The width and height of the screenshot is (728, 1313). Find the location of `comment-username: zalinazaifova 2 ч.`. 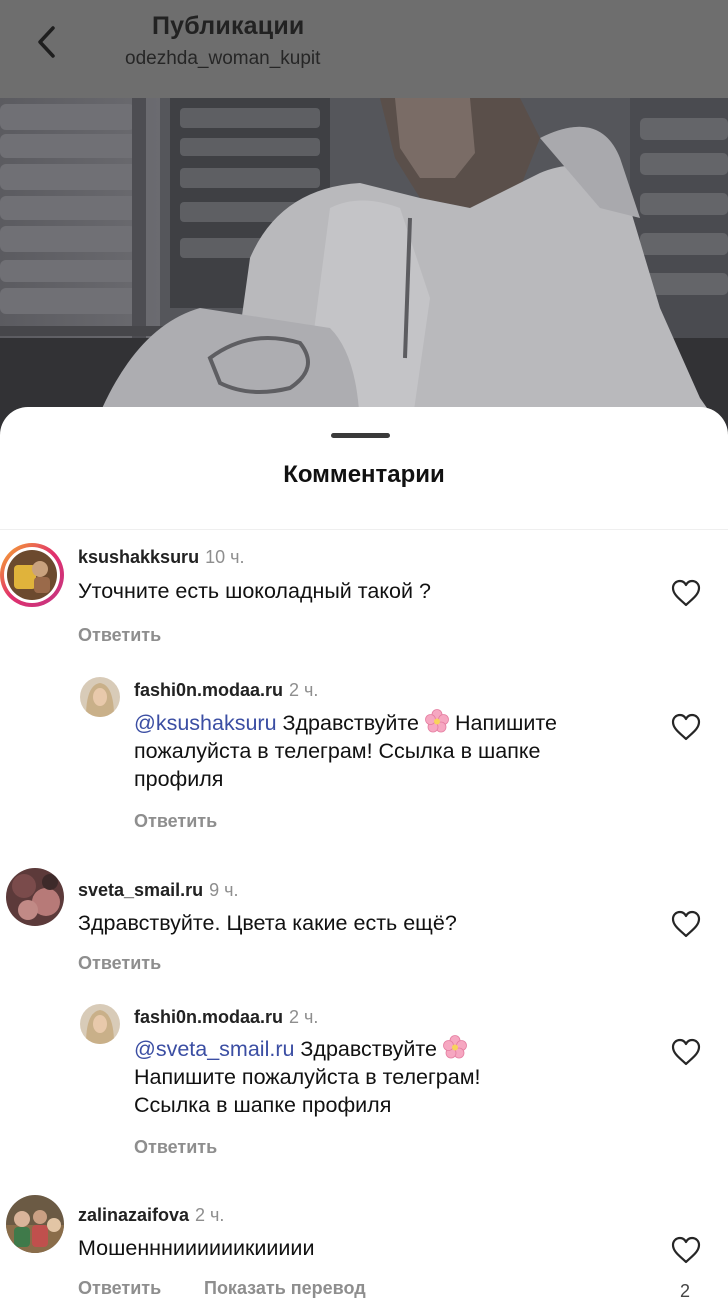

comment-username: zalinazaifova 2 ч. is located at coordinates (151, 1215).